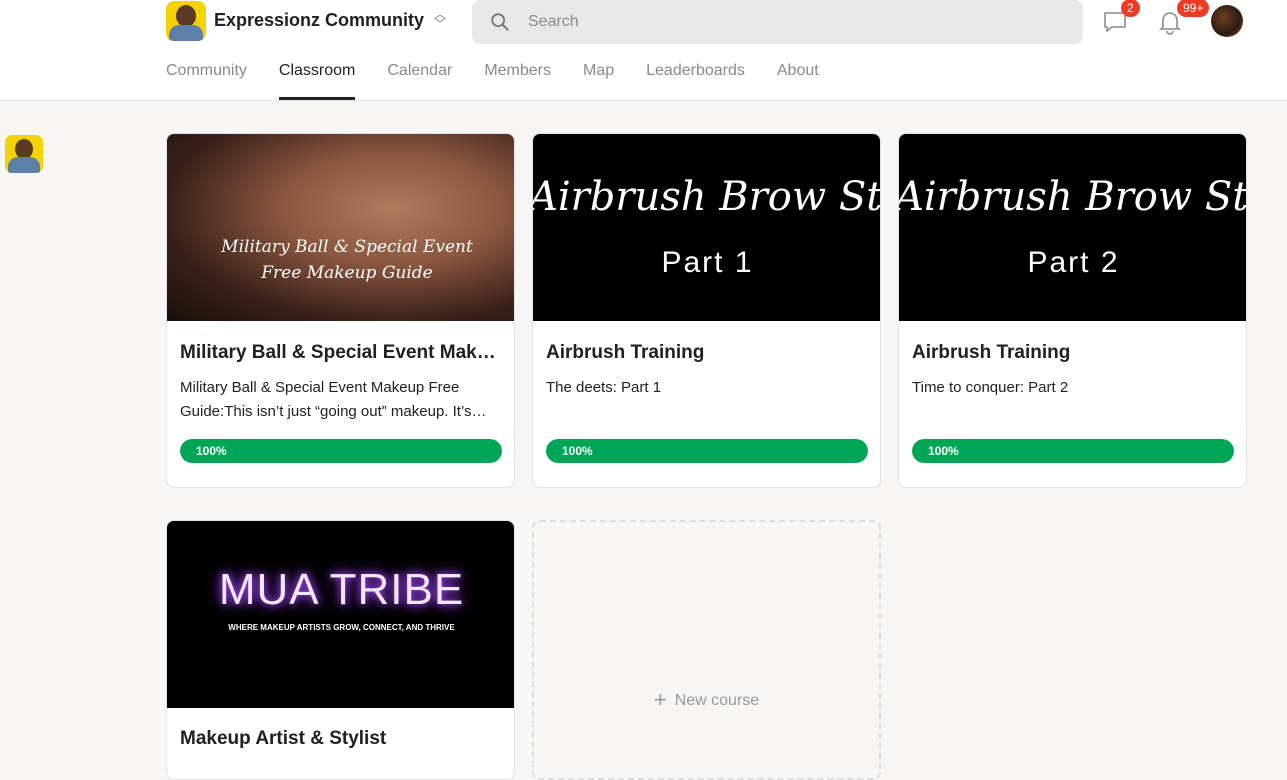 The width and height of the screenshot is (1287, 780). I want to click on tab-map: Map, so click(598, 81).